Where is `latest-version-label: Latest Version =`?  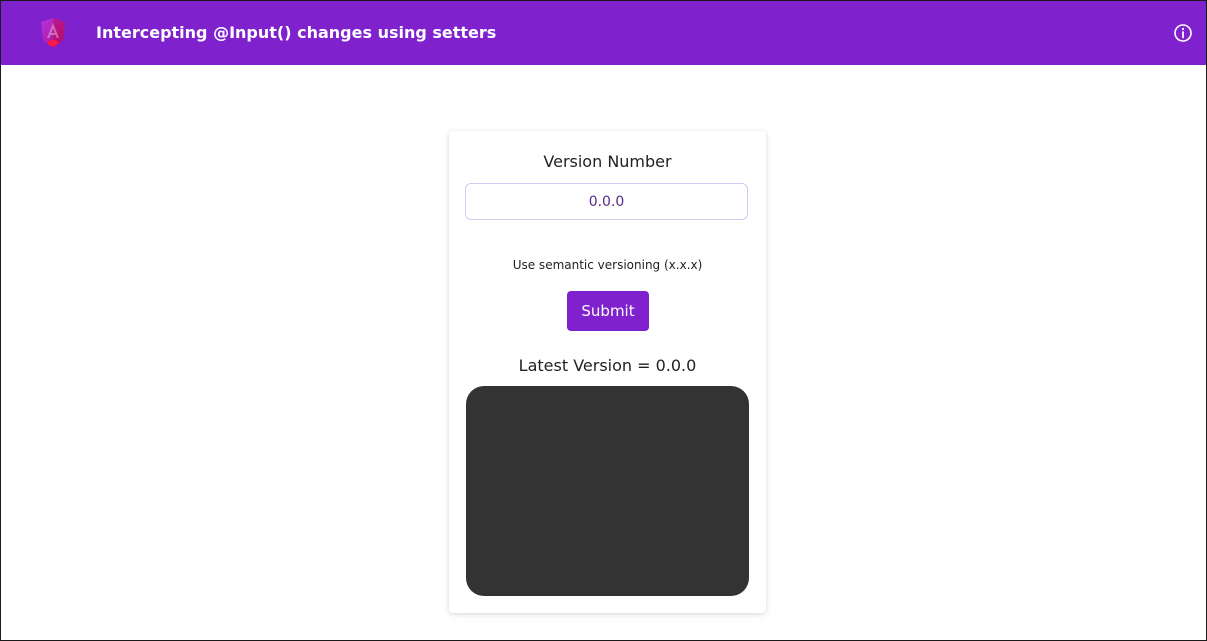
latest-version-label: Latest Version = is located at coordinates (587, 365).